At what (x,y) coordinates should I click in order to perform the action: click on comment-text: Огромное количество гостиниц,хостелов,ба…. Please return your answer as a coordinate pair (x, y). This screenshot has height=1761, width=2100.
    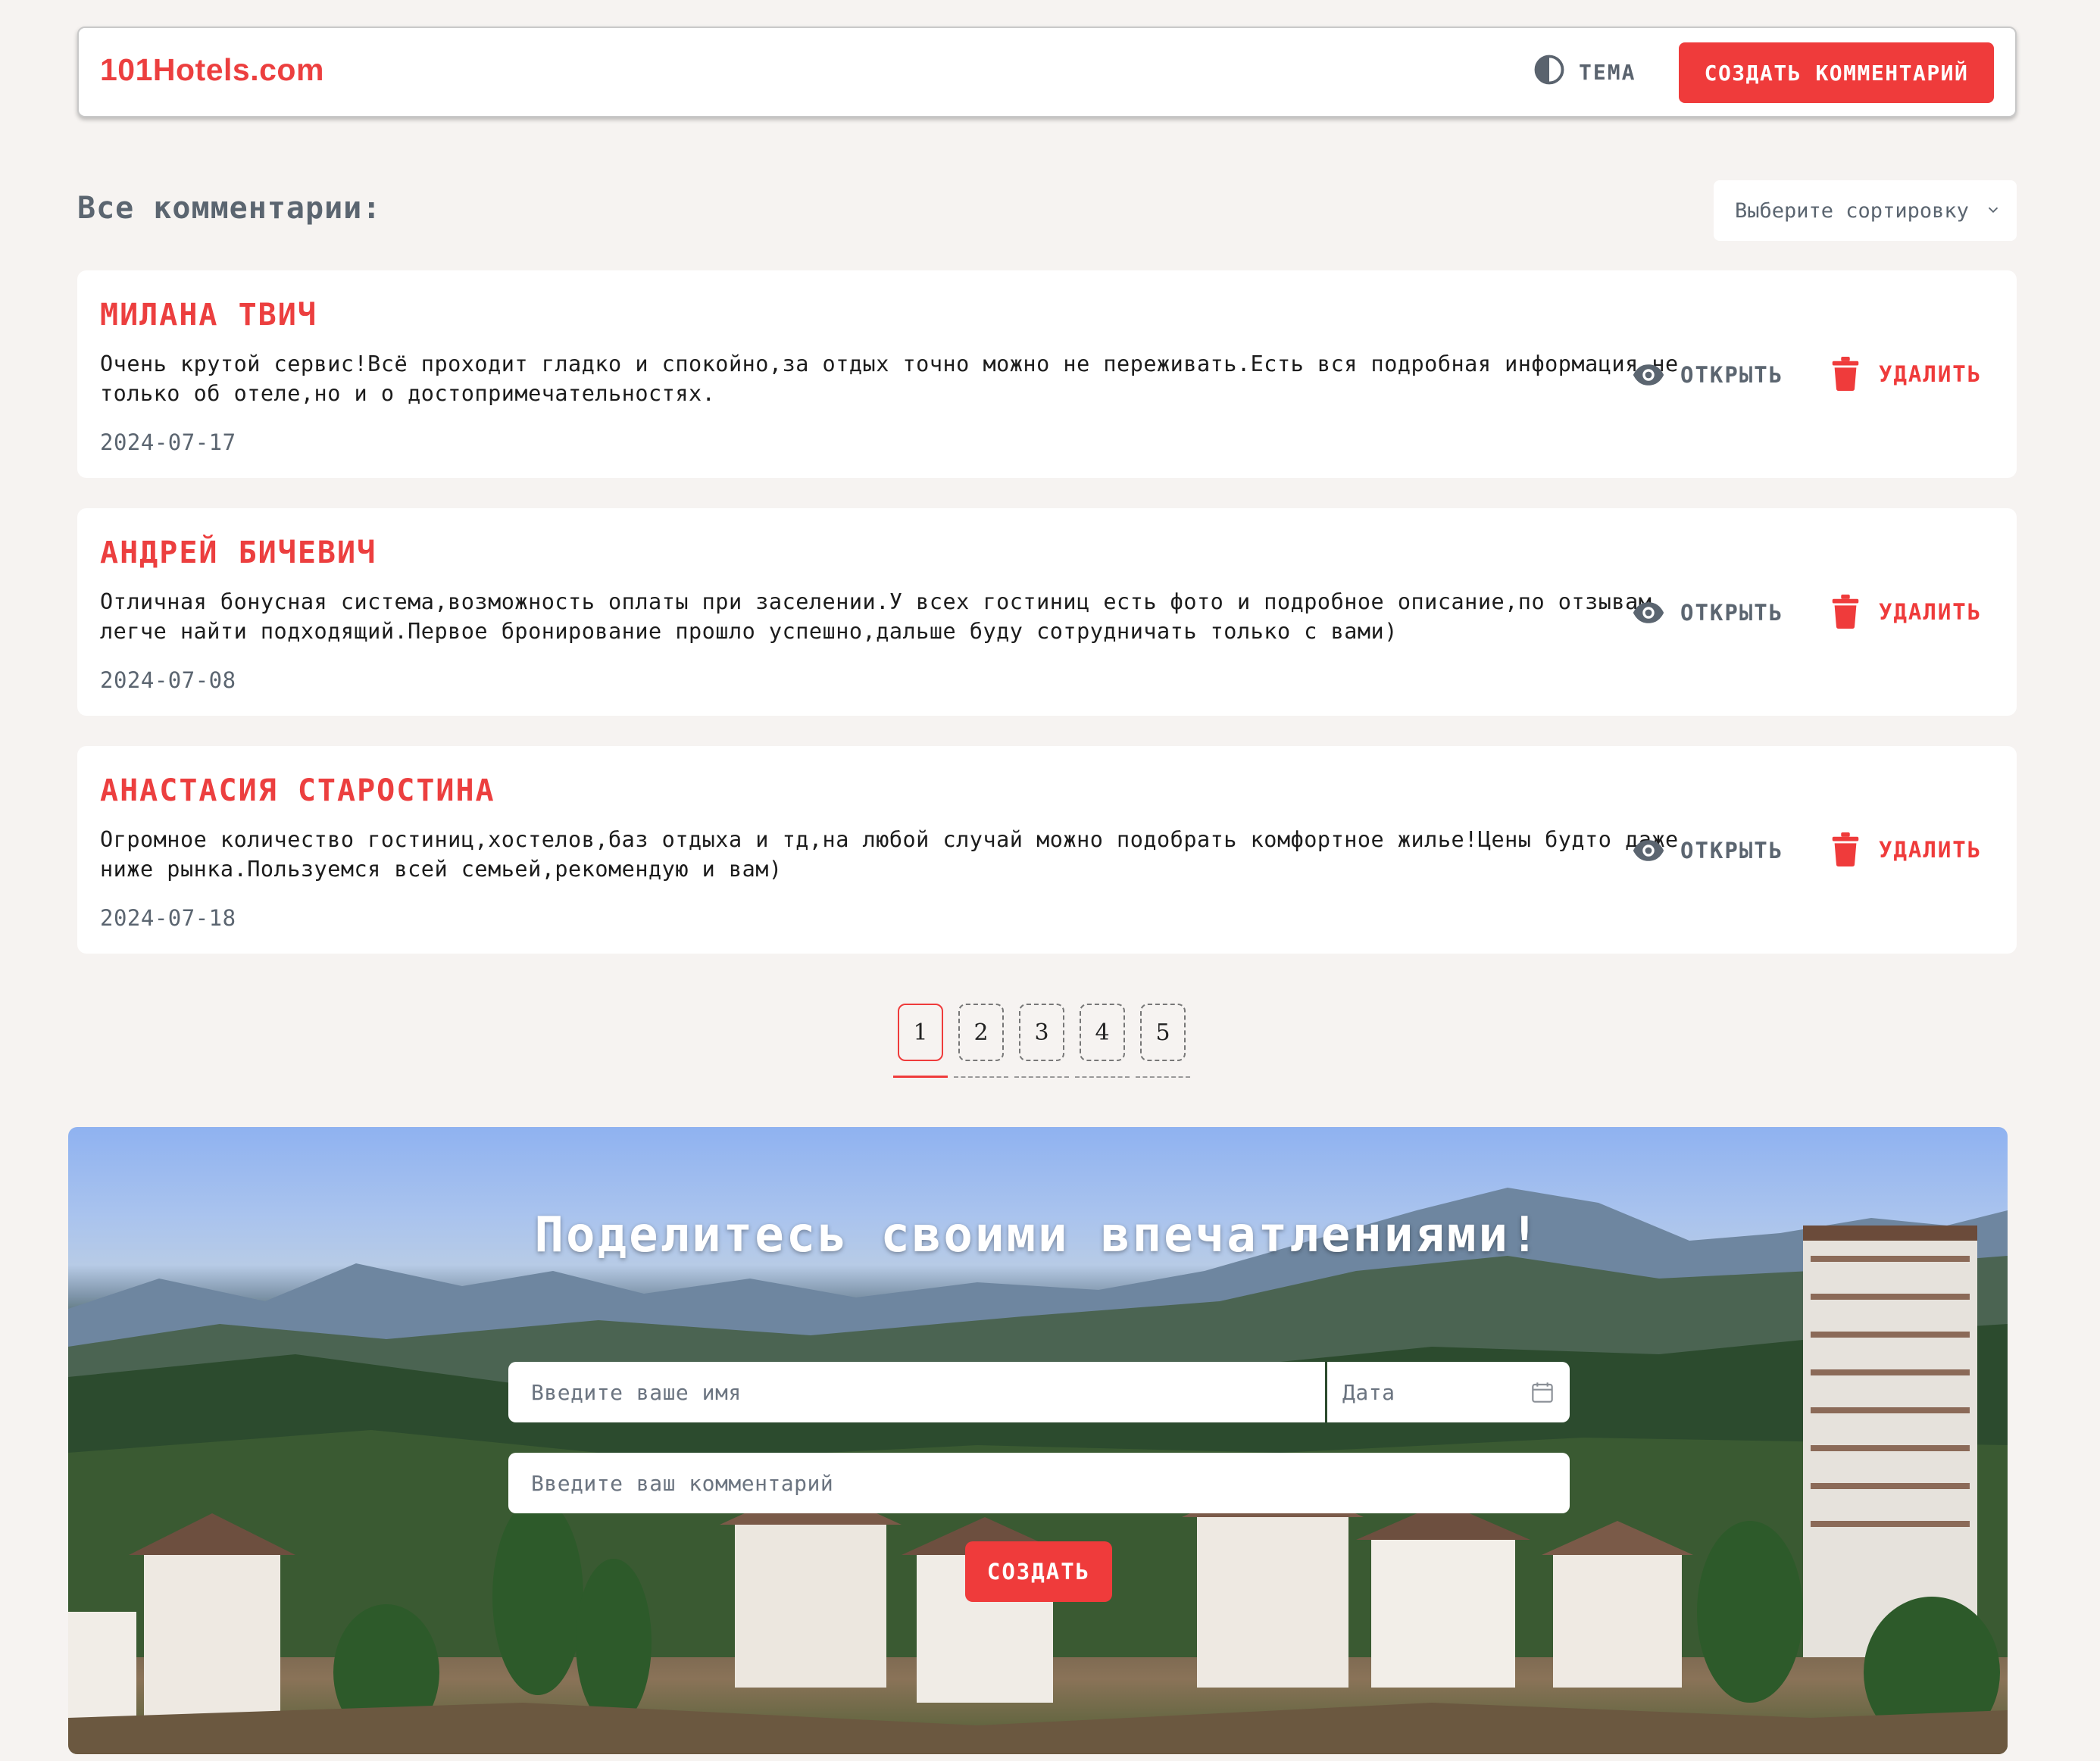
    Looking at the image, I should click on (890, 854).